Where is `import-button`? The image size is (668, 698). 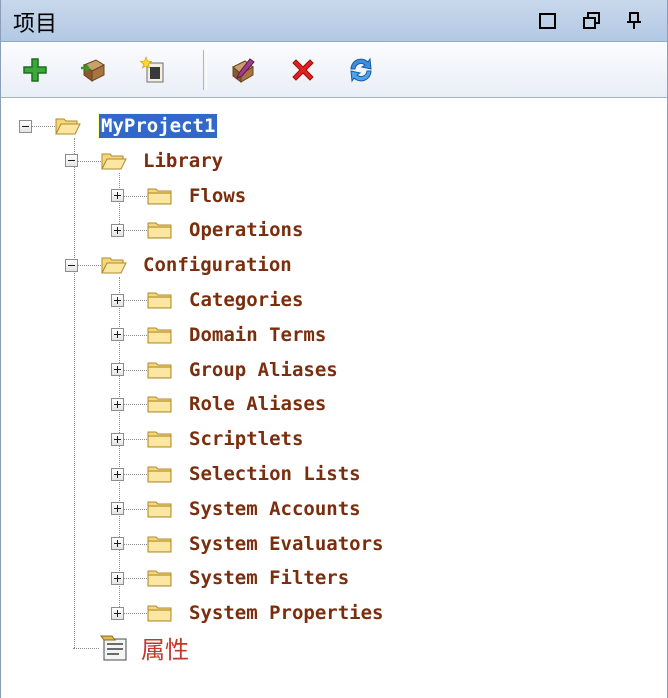
import-button is located at coordinates (93, 70).